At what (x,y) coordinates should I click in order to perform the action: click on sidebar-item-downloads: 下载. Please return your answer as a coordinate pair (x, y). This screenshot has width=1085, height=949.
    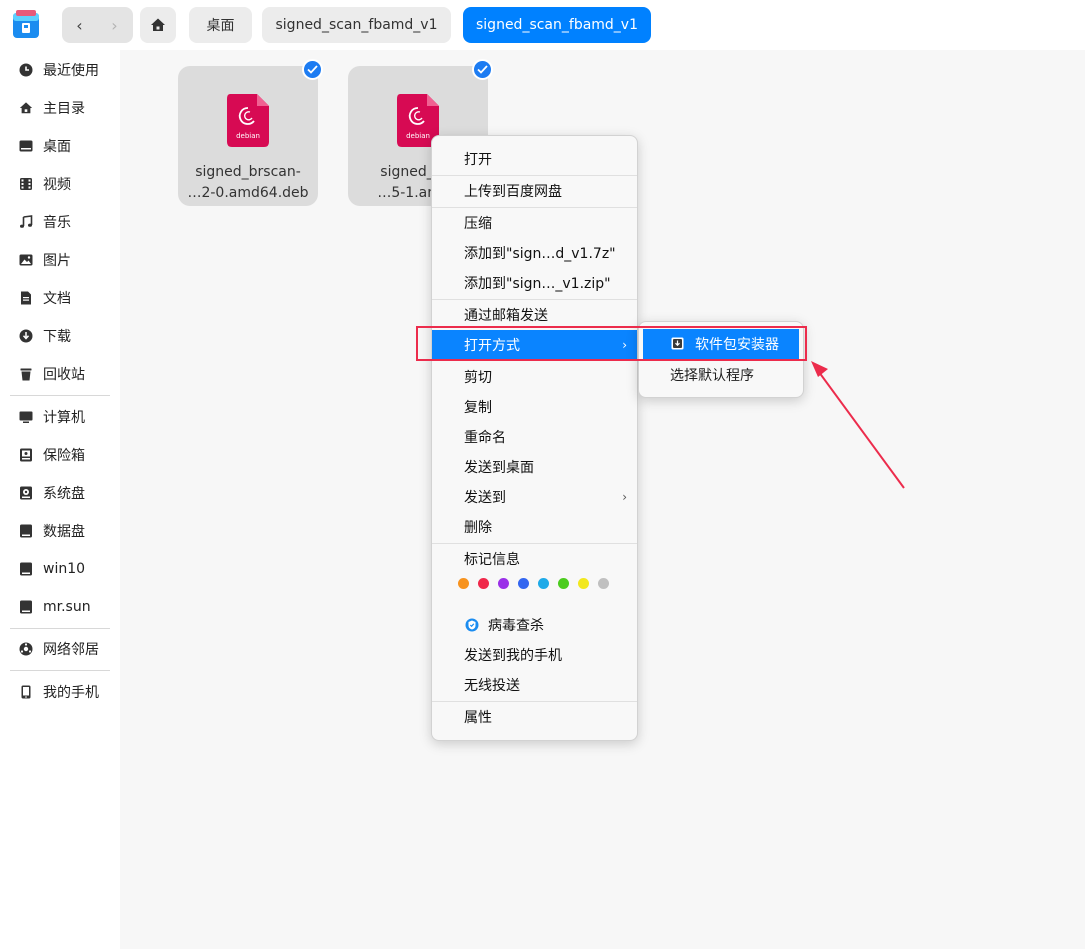
    Looking at the image, I should click on (60, 336).